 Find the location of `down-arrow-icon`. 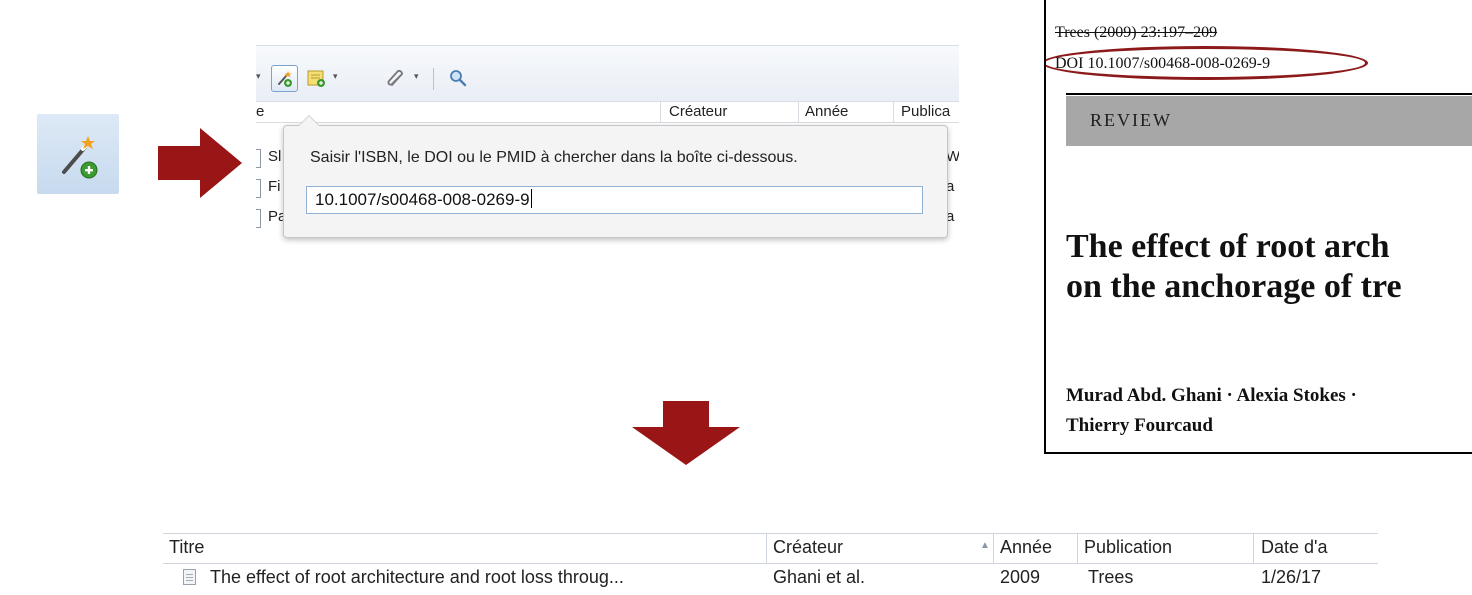

down-arrow-icon is located at coordinates (686, 433).